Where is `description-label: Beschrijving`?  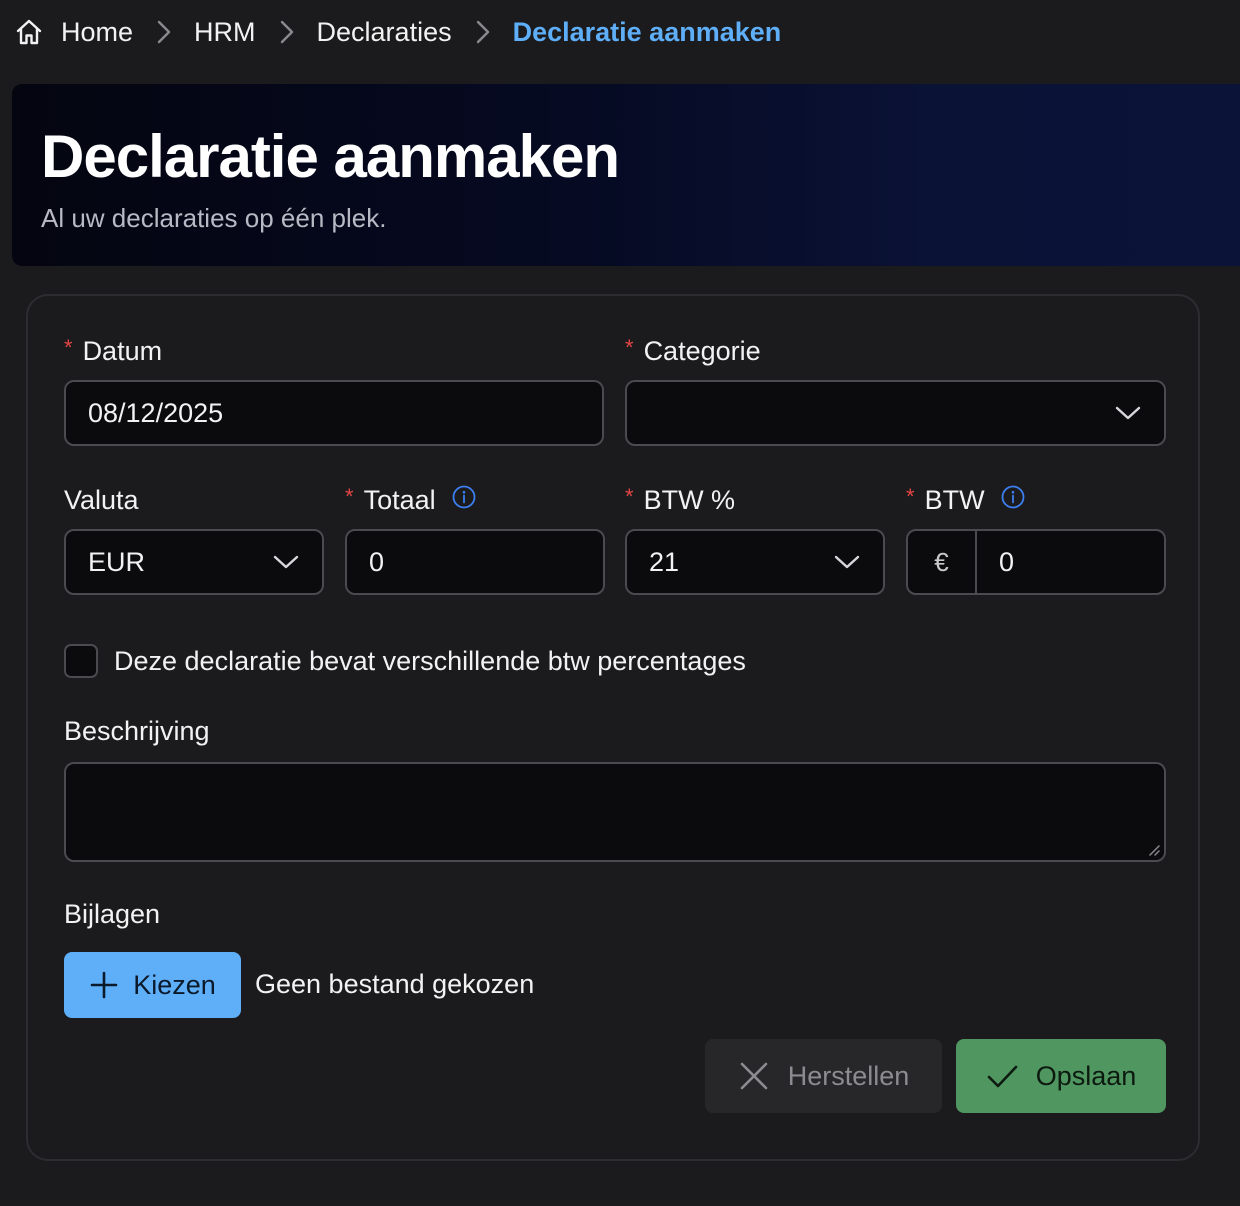 description-label: Beschrijving is located at coordinates (137, 731).